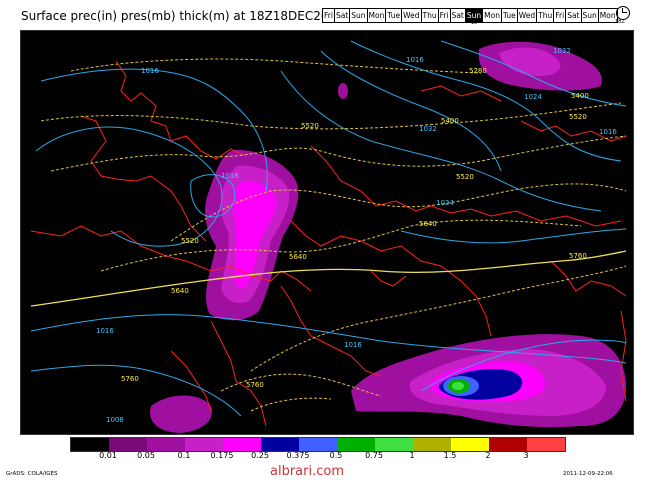 The height and width of the screenshot is (483, 649). What do you see at coordinates (32, 474) in the screenshot?
I see `credit-text: GrADS: COLA/IGES` at bounding box center [32, 474].